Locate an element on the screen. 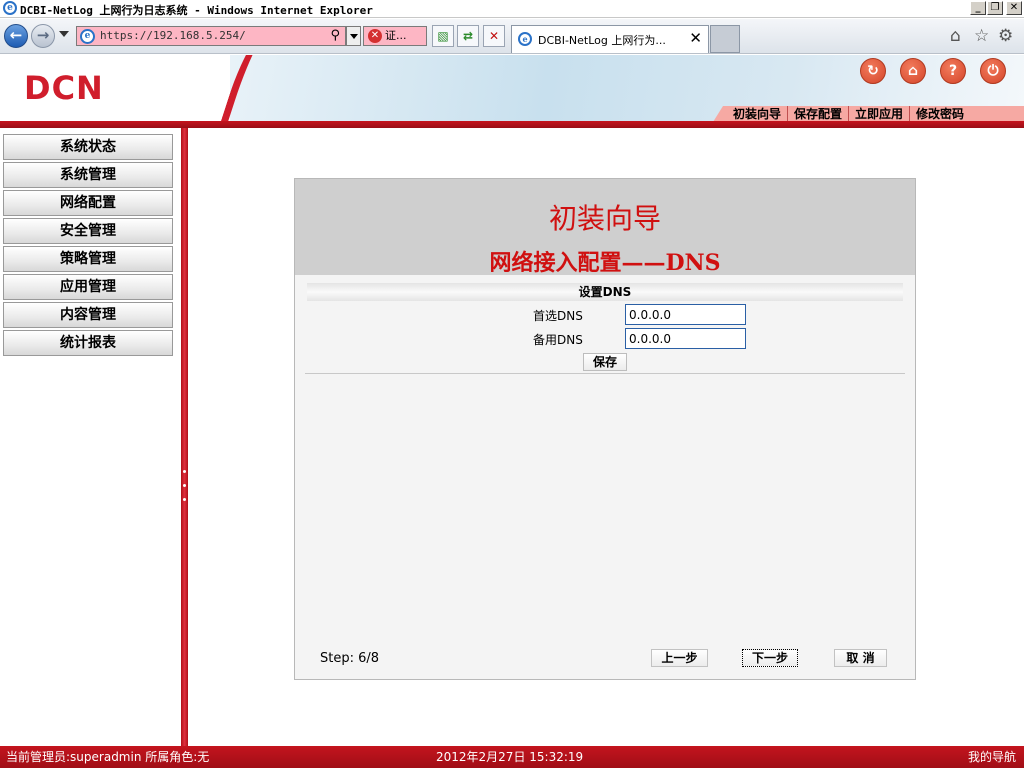  compatibility-view-button: ▧ is located at coordinates (443, 36).